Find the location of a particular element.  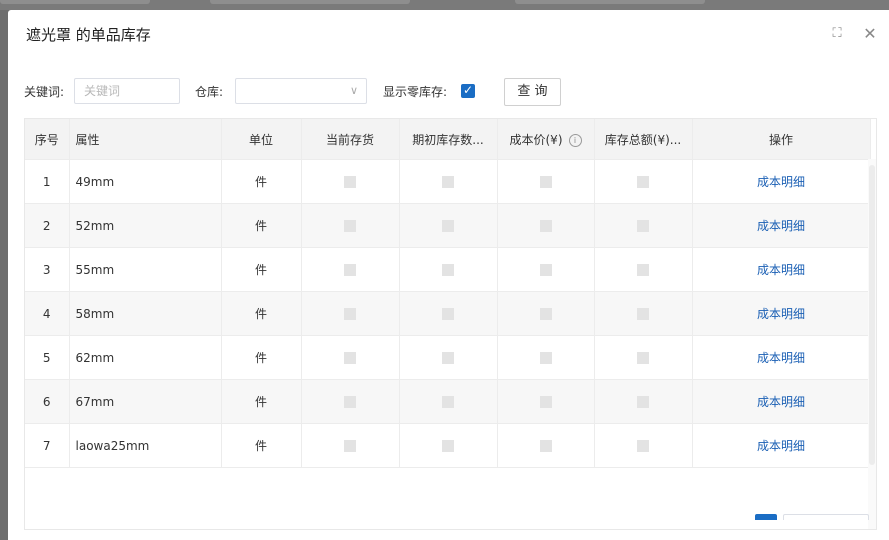

row-index: 2 is located at coordinates (47, 225).